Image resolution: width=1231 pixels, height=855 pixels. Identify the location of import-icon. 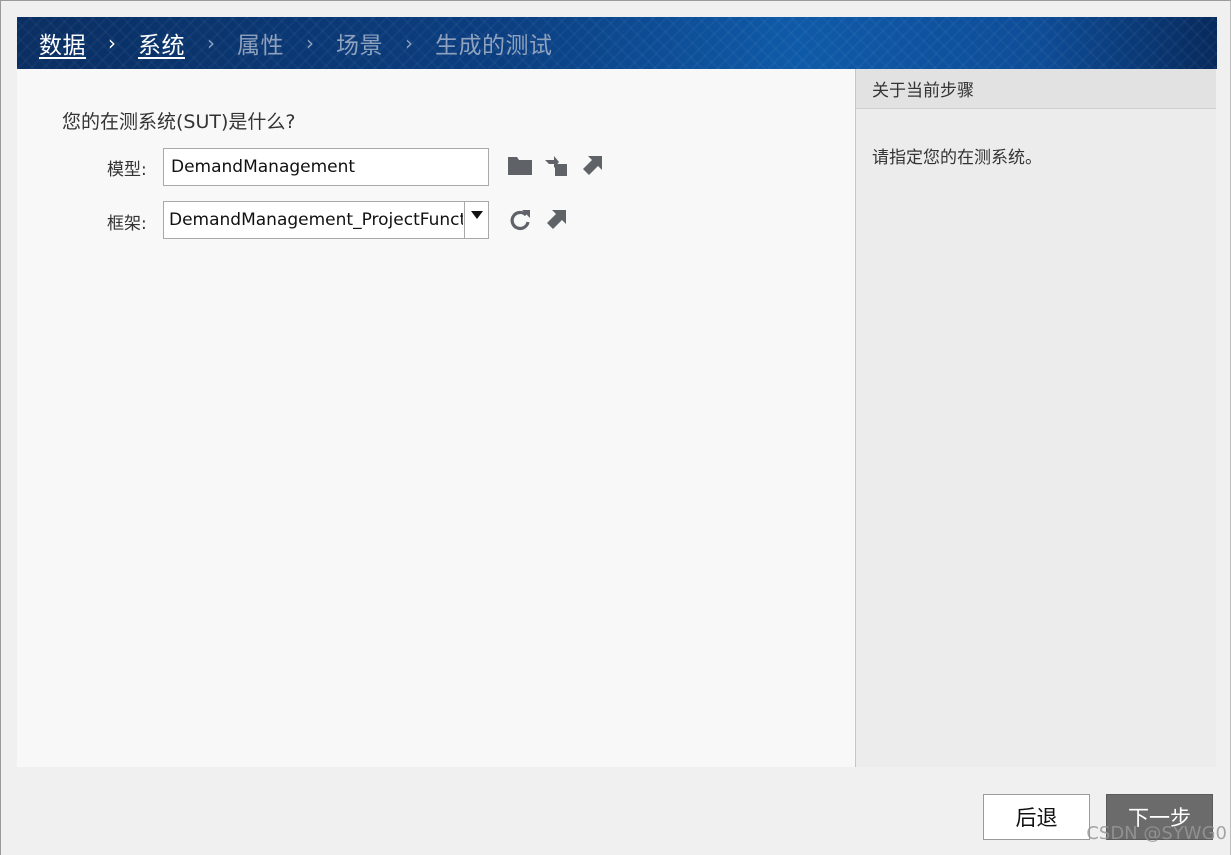
(556, 166).